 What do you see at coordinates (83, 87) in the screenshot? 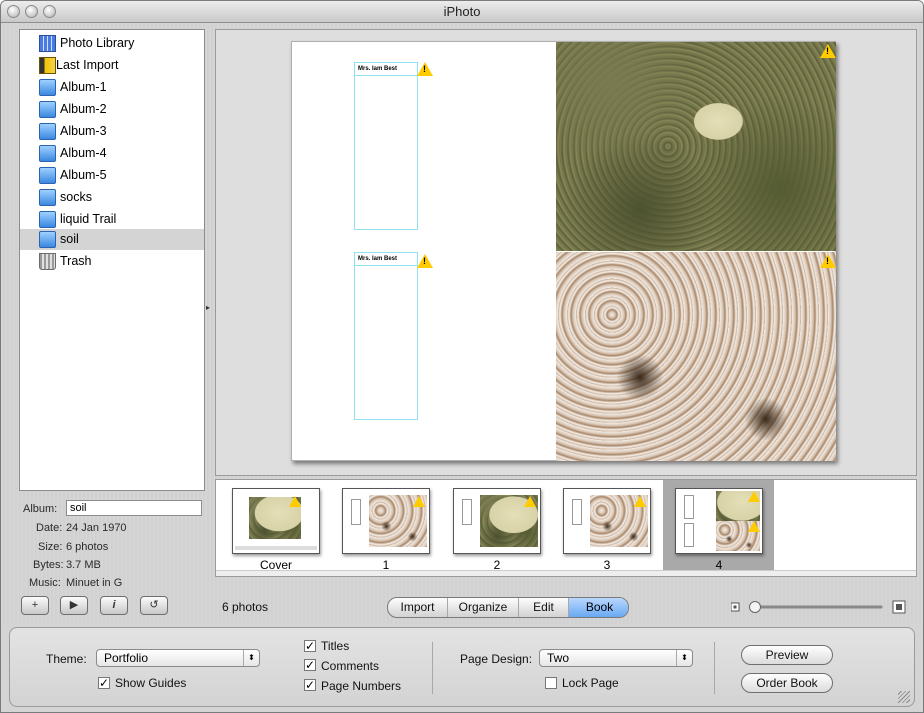
I see `source-item-label: Album-1` at bounding box center [83, 87].